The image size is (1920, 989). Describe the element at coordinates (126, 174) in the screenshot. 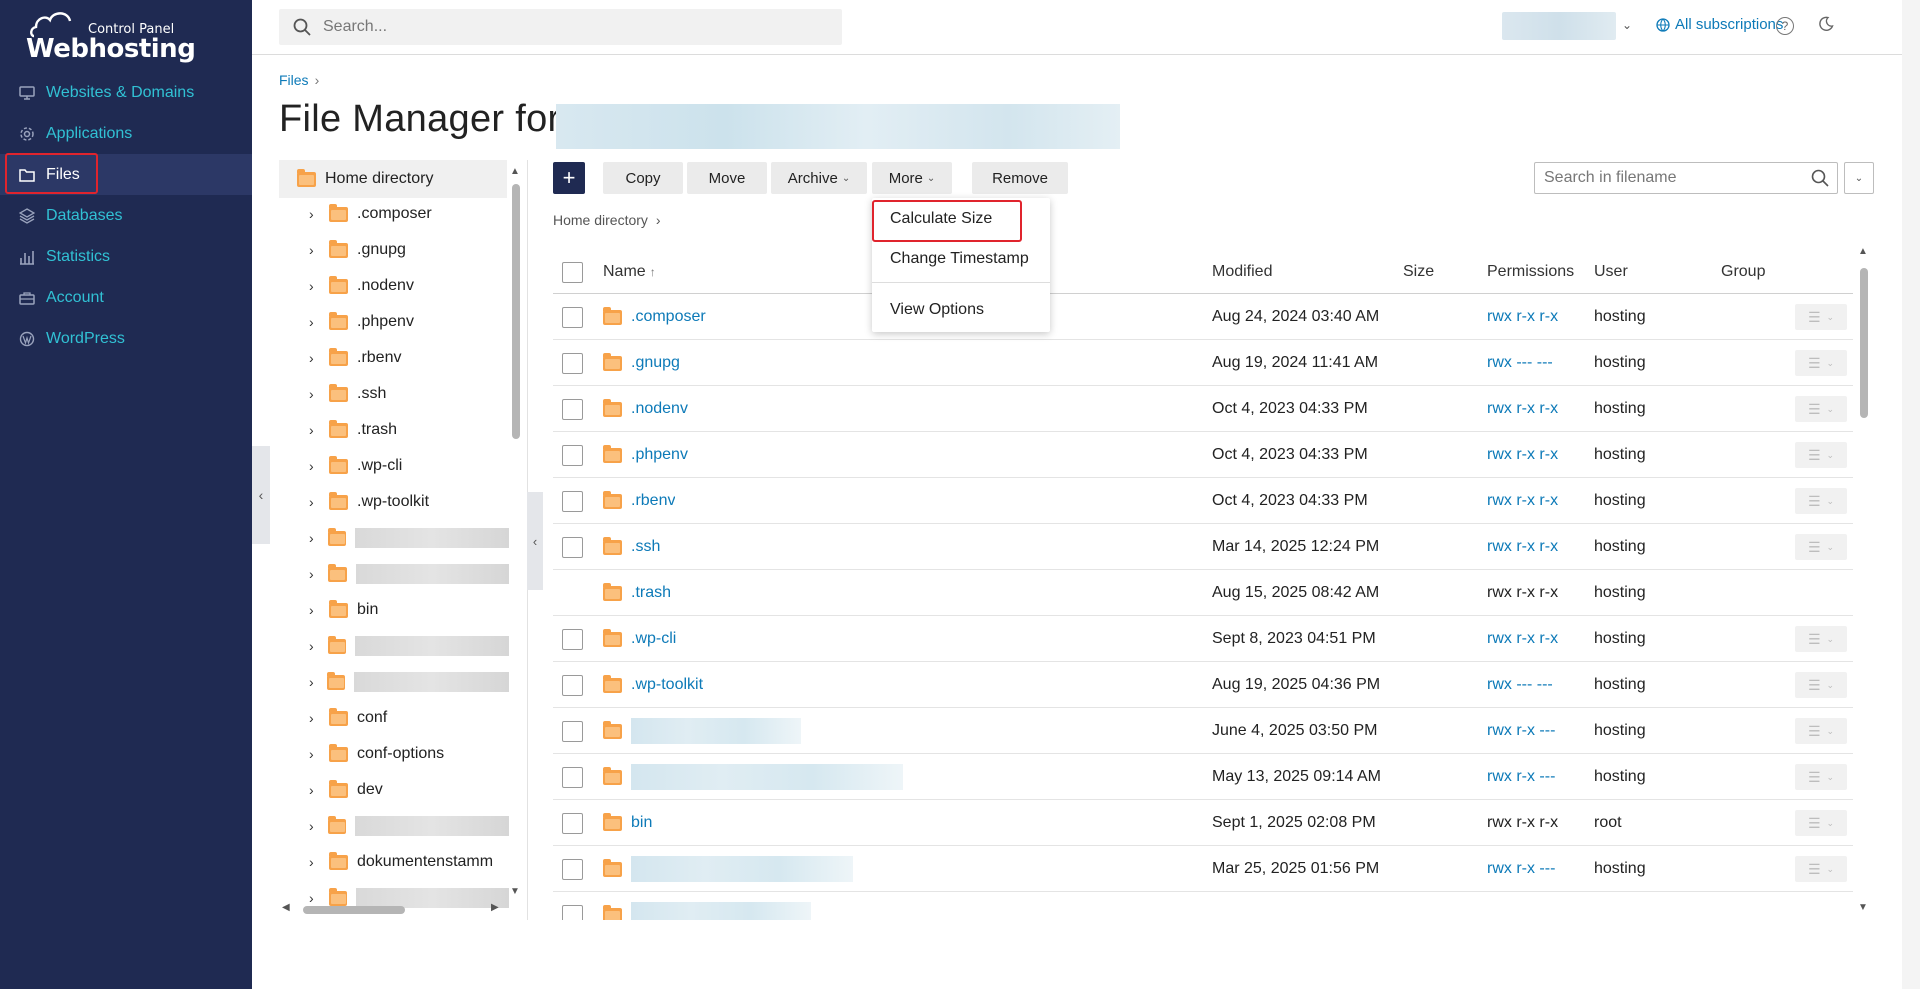

I see `sidebar-item-files: Files` at that location.